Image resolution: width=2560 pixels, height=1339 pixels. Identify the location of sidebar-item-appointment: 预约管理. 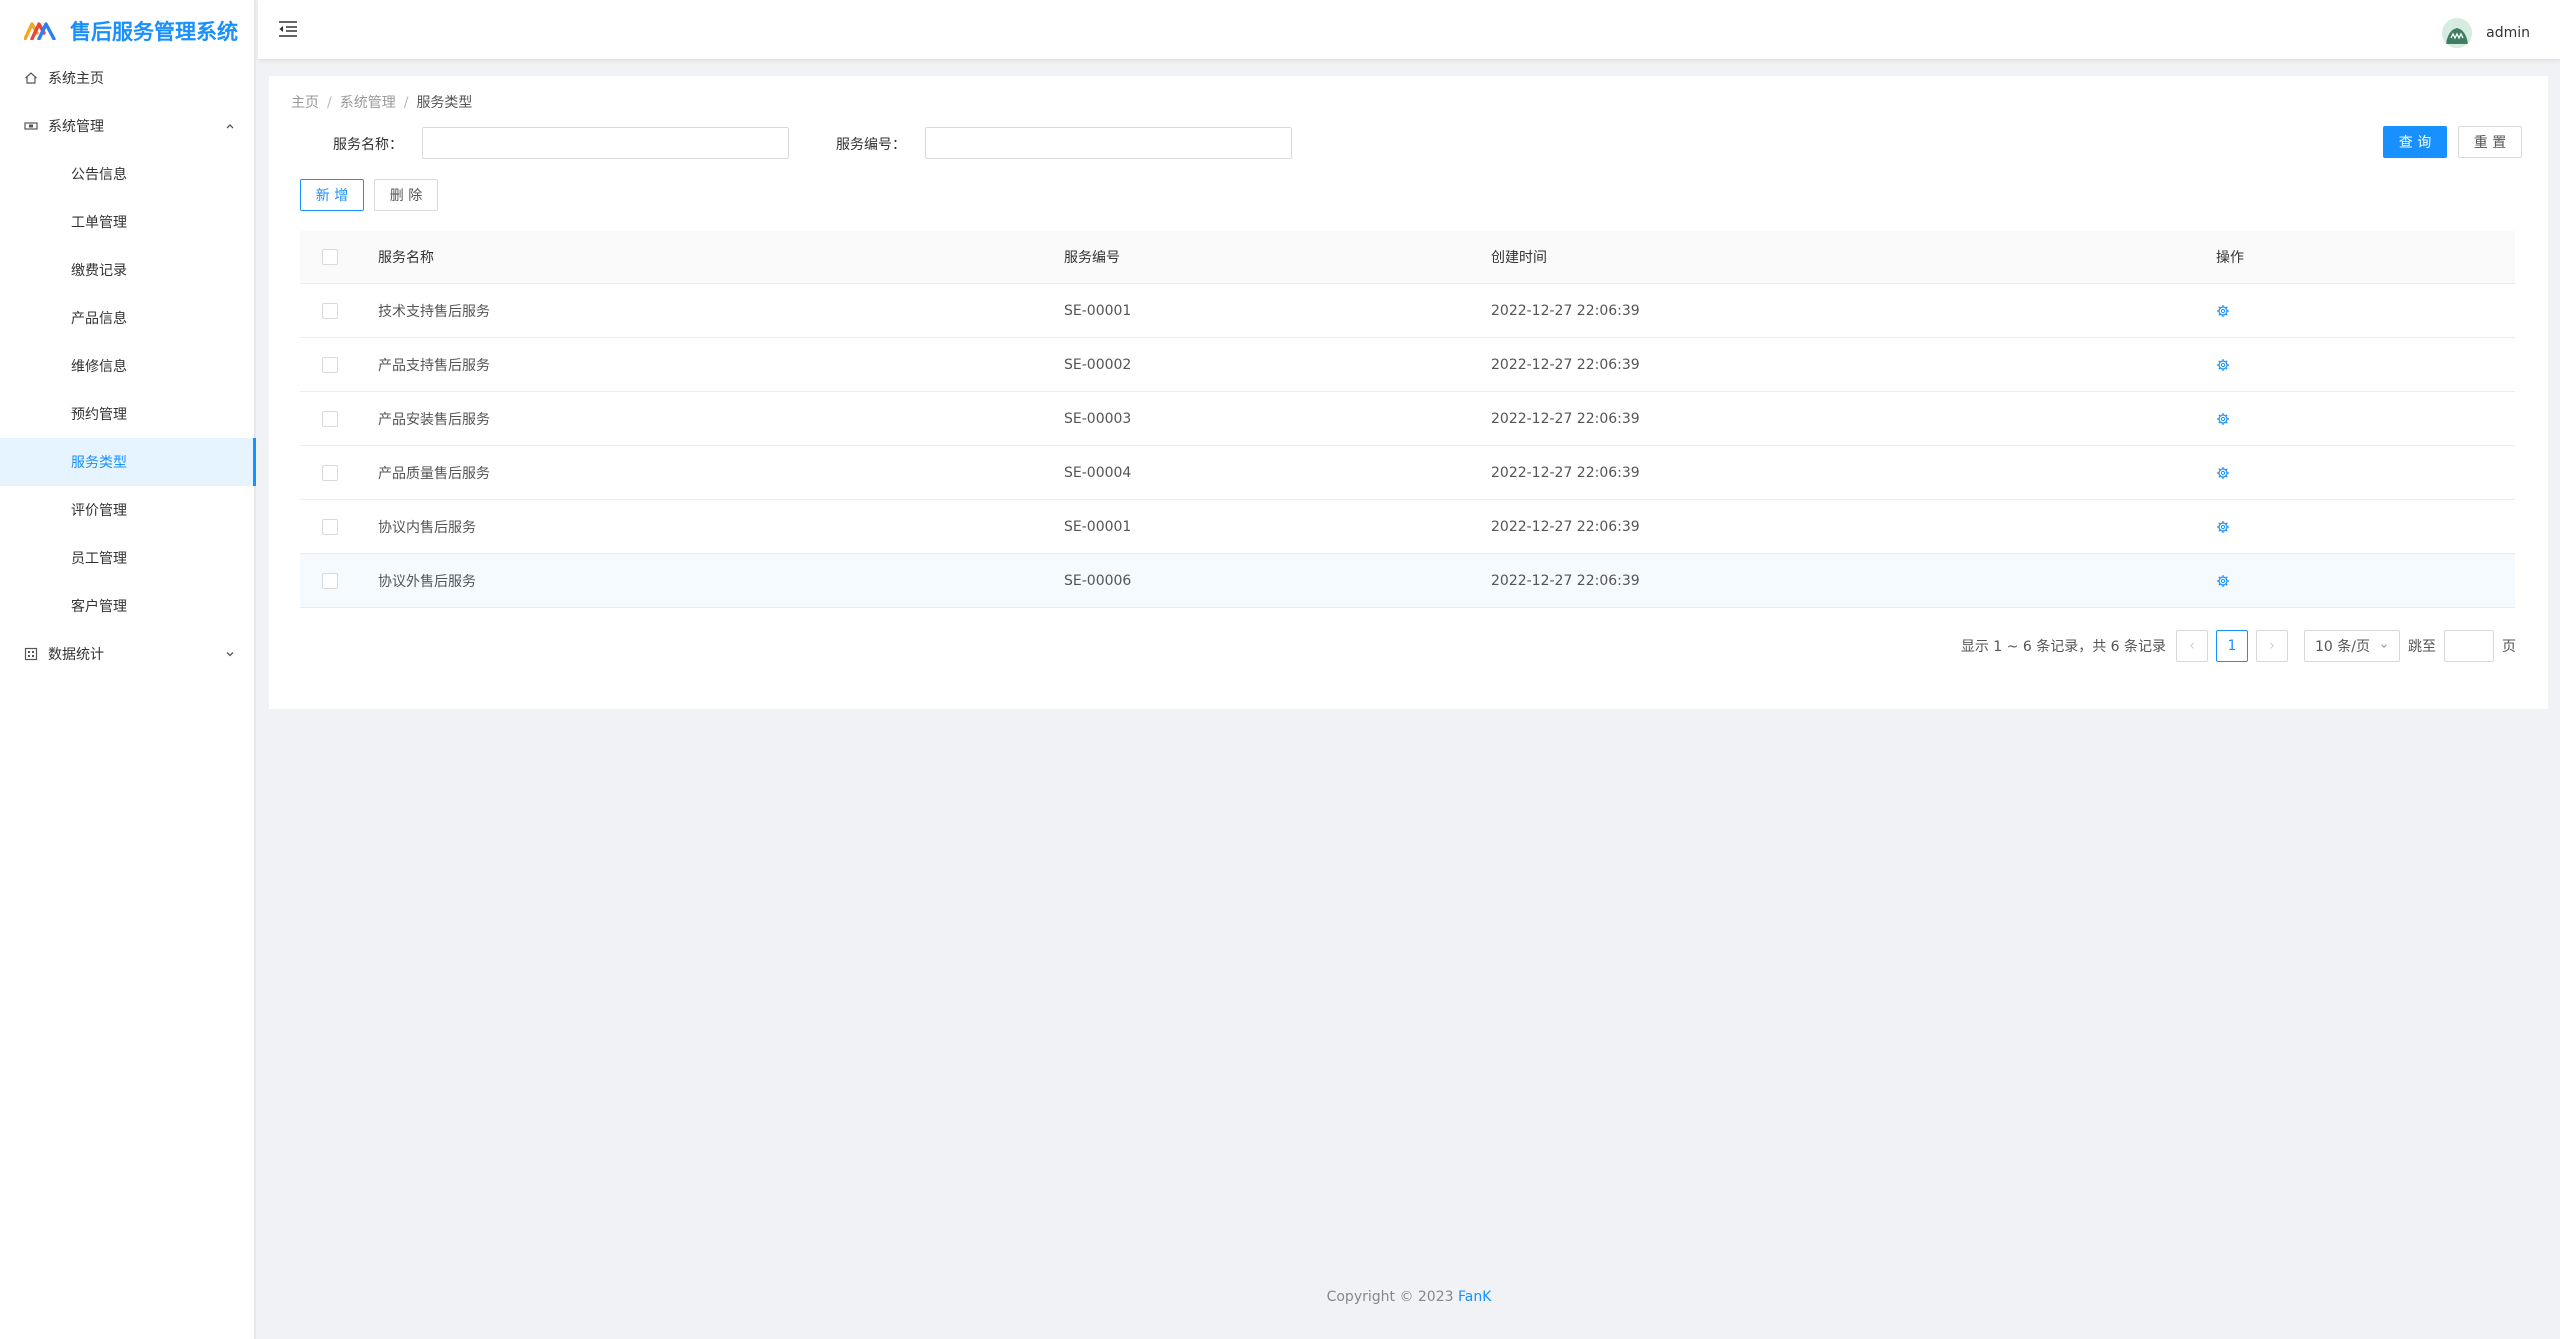
(127, 414).